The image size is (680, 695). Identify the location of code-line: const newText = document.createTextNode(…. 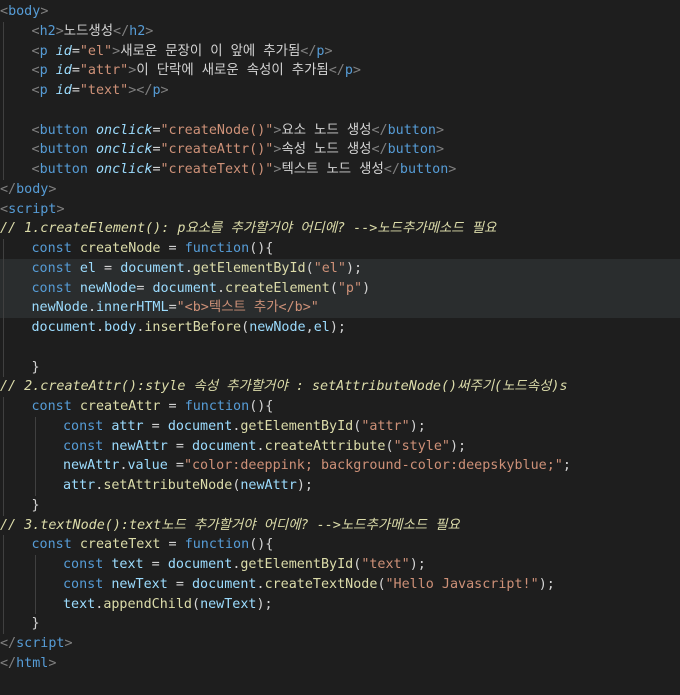
(340, 584).